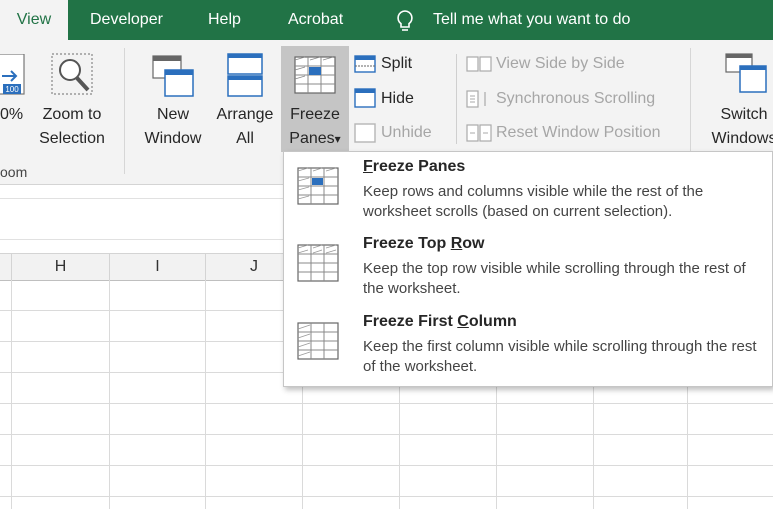 The width and height of the screenshot is (773, 509). Describe the element at coordinates (575, 99) in the screenshot. I see `synchronous-scrolling-button: Synchronous Scrolling` at that location.